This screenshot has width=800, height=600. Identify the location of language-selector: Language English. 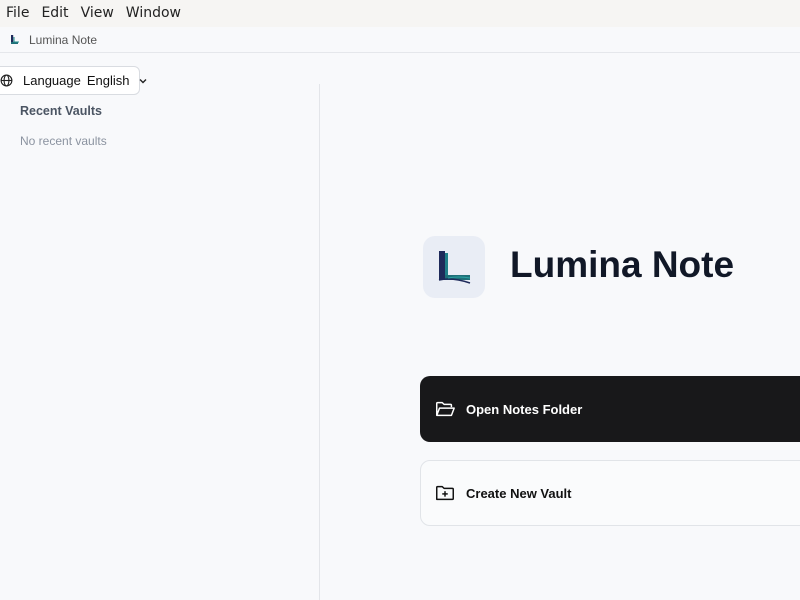
(73, 80).